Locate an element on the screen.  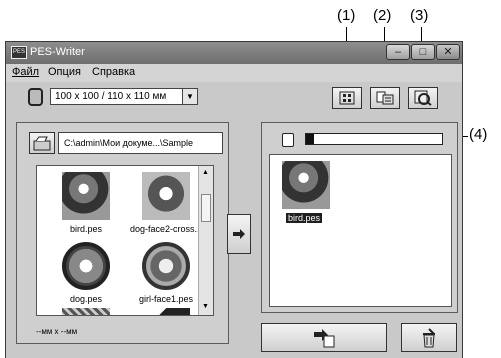
hoop-layout-button is located at coordinates (347, 98).